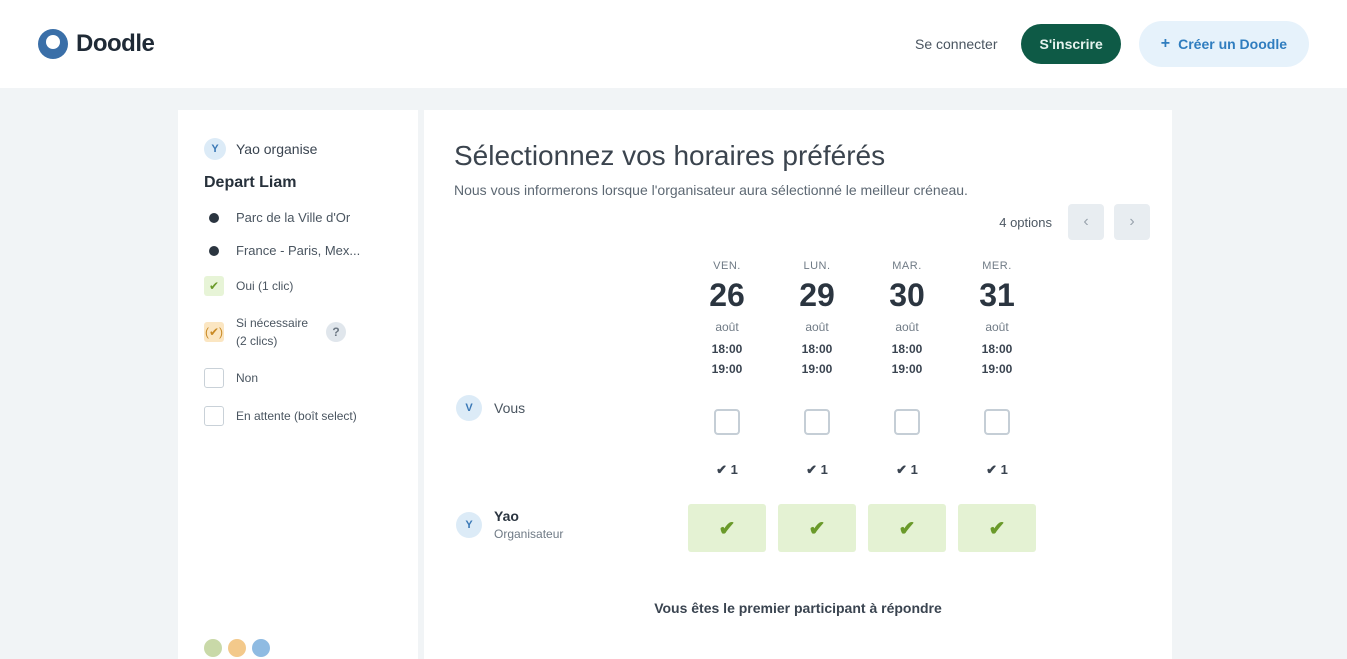 This screenshot has width=1347, height=659. What do you see at coordinates (293, 217) in the screenshot?
I see `location-text: Parc de la Ville d'Or` at bounding box center [293, 217].